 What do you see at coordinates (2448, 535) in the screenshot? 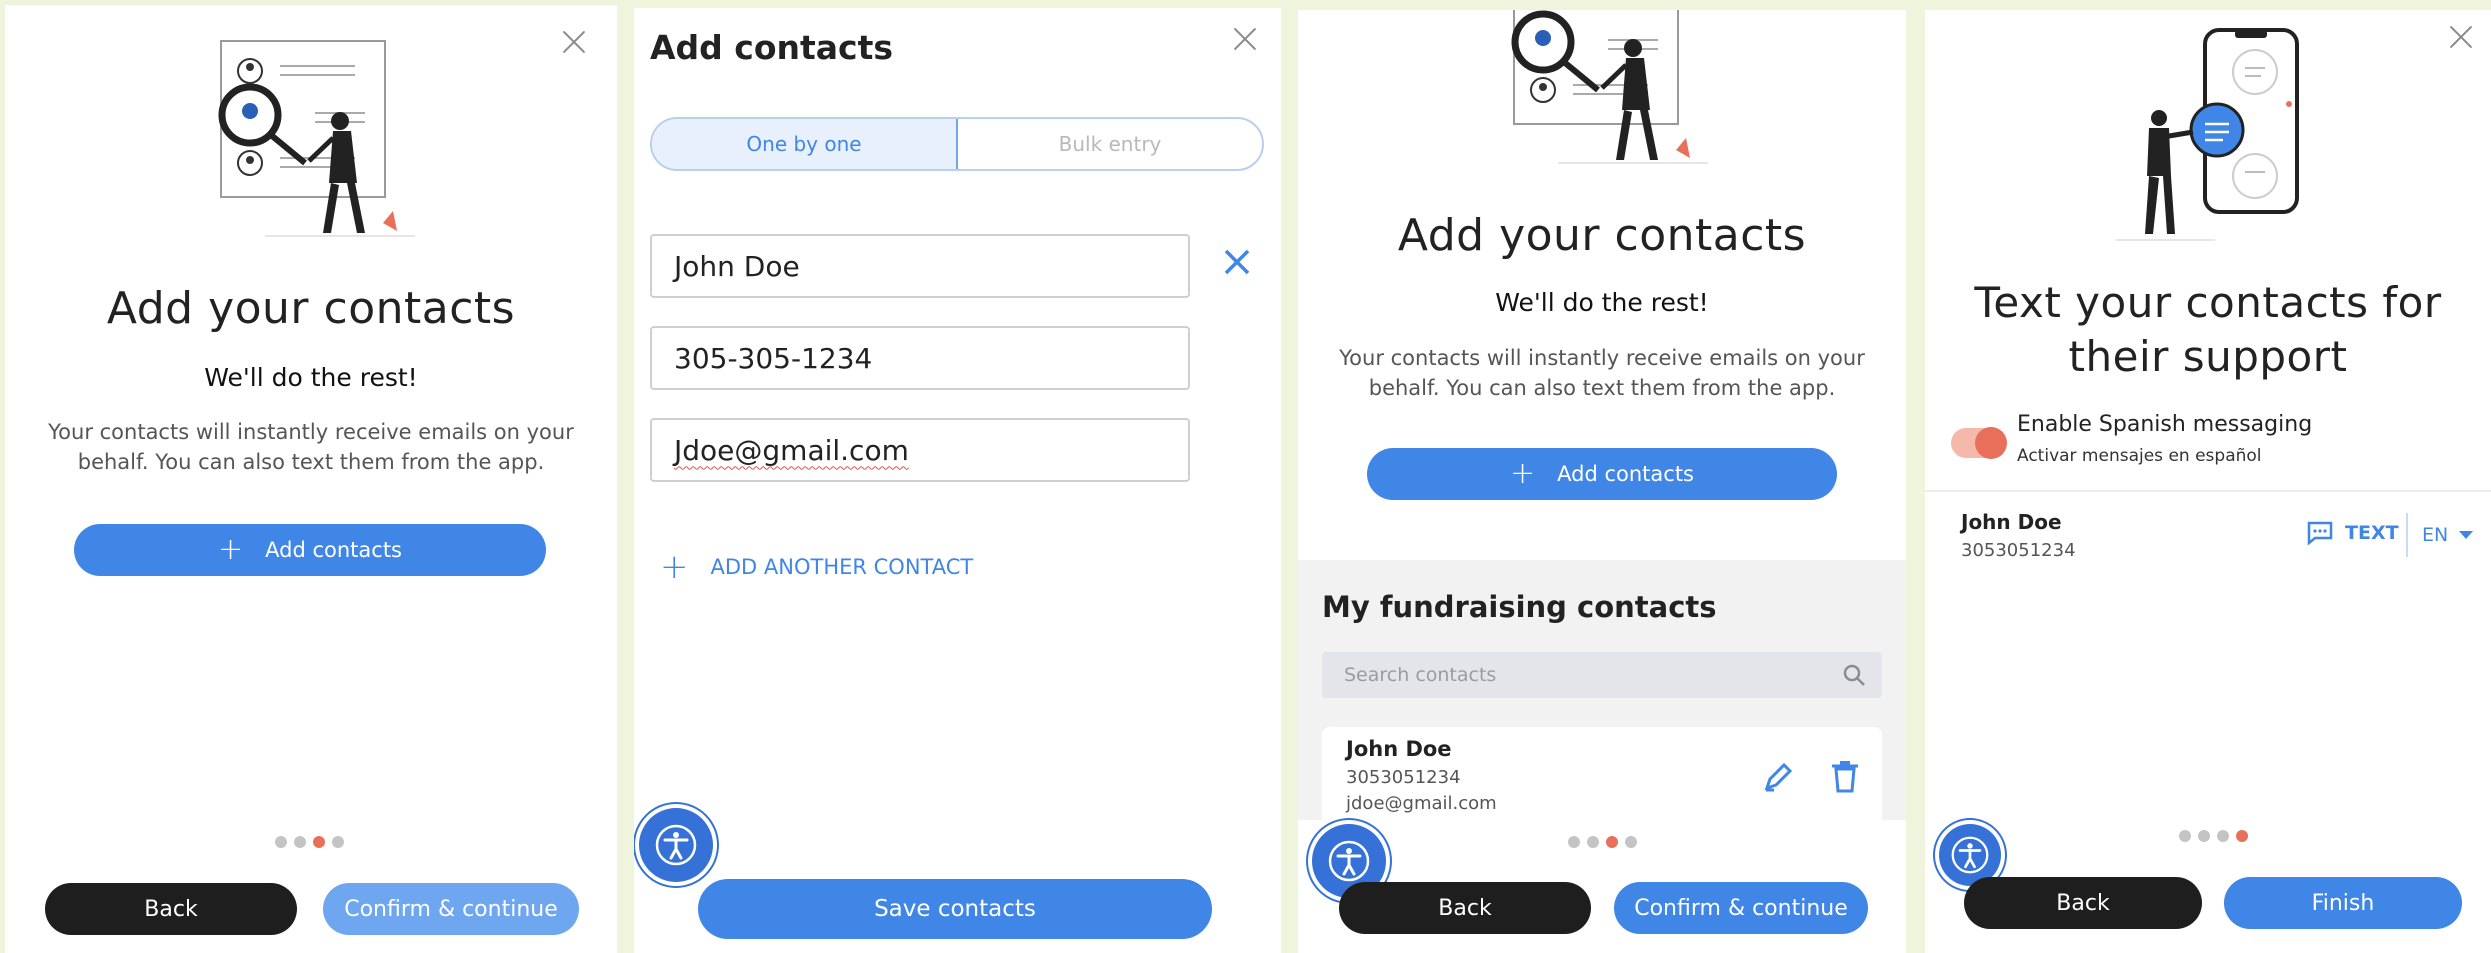
I see `language-select: EN` at bounding box center [2448, 535].